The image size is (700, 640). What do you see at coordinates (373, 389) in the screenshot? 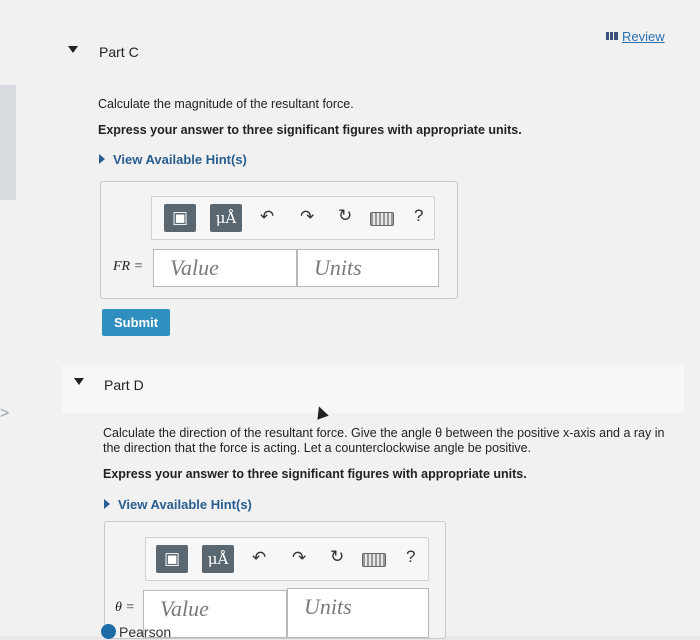
I see `part-d-header-bar` at bounding box center [373, 389].